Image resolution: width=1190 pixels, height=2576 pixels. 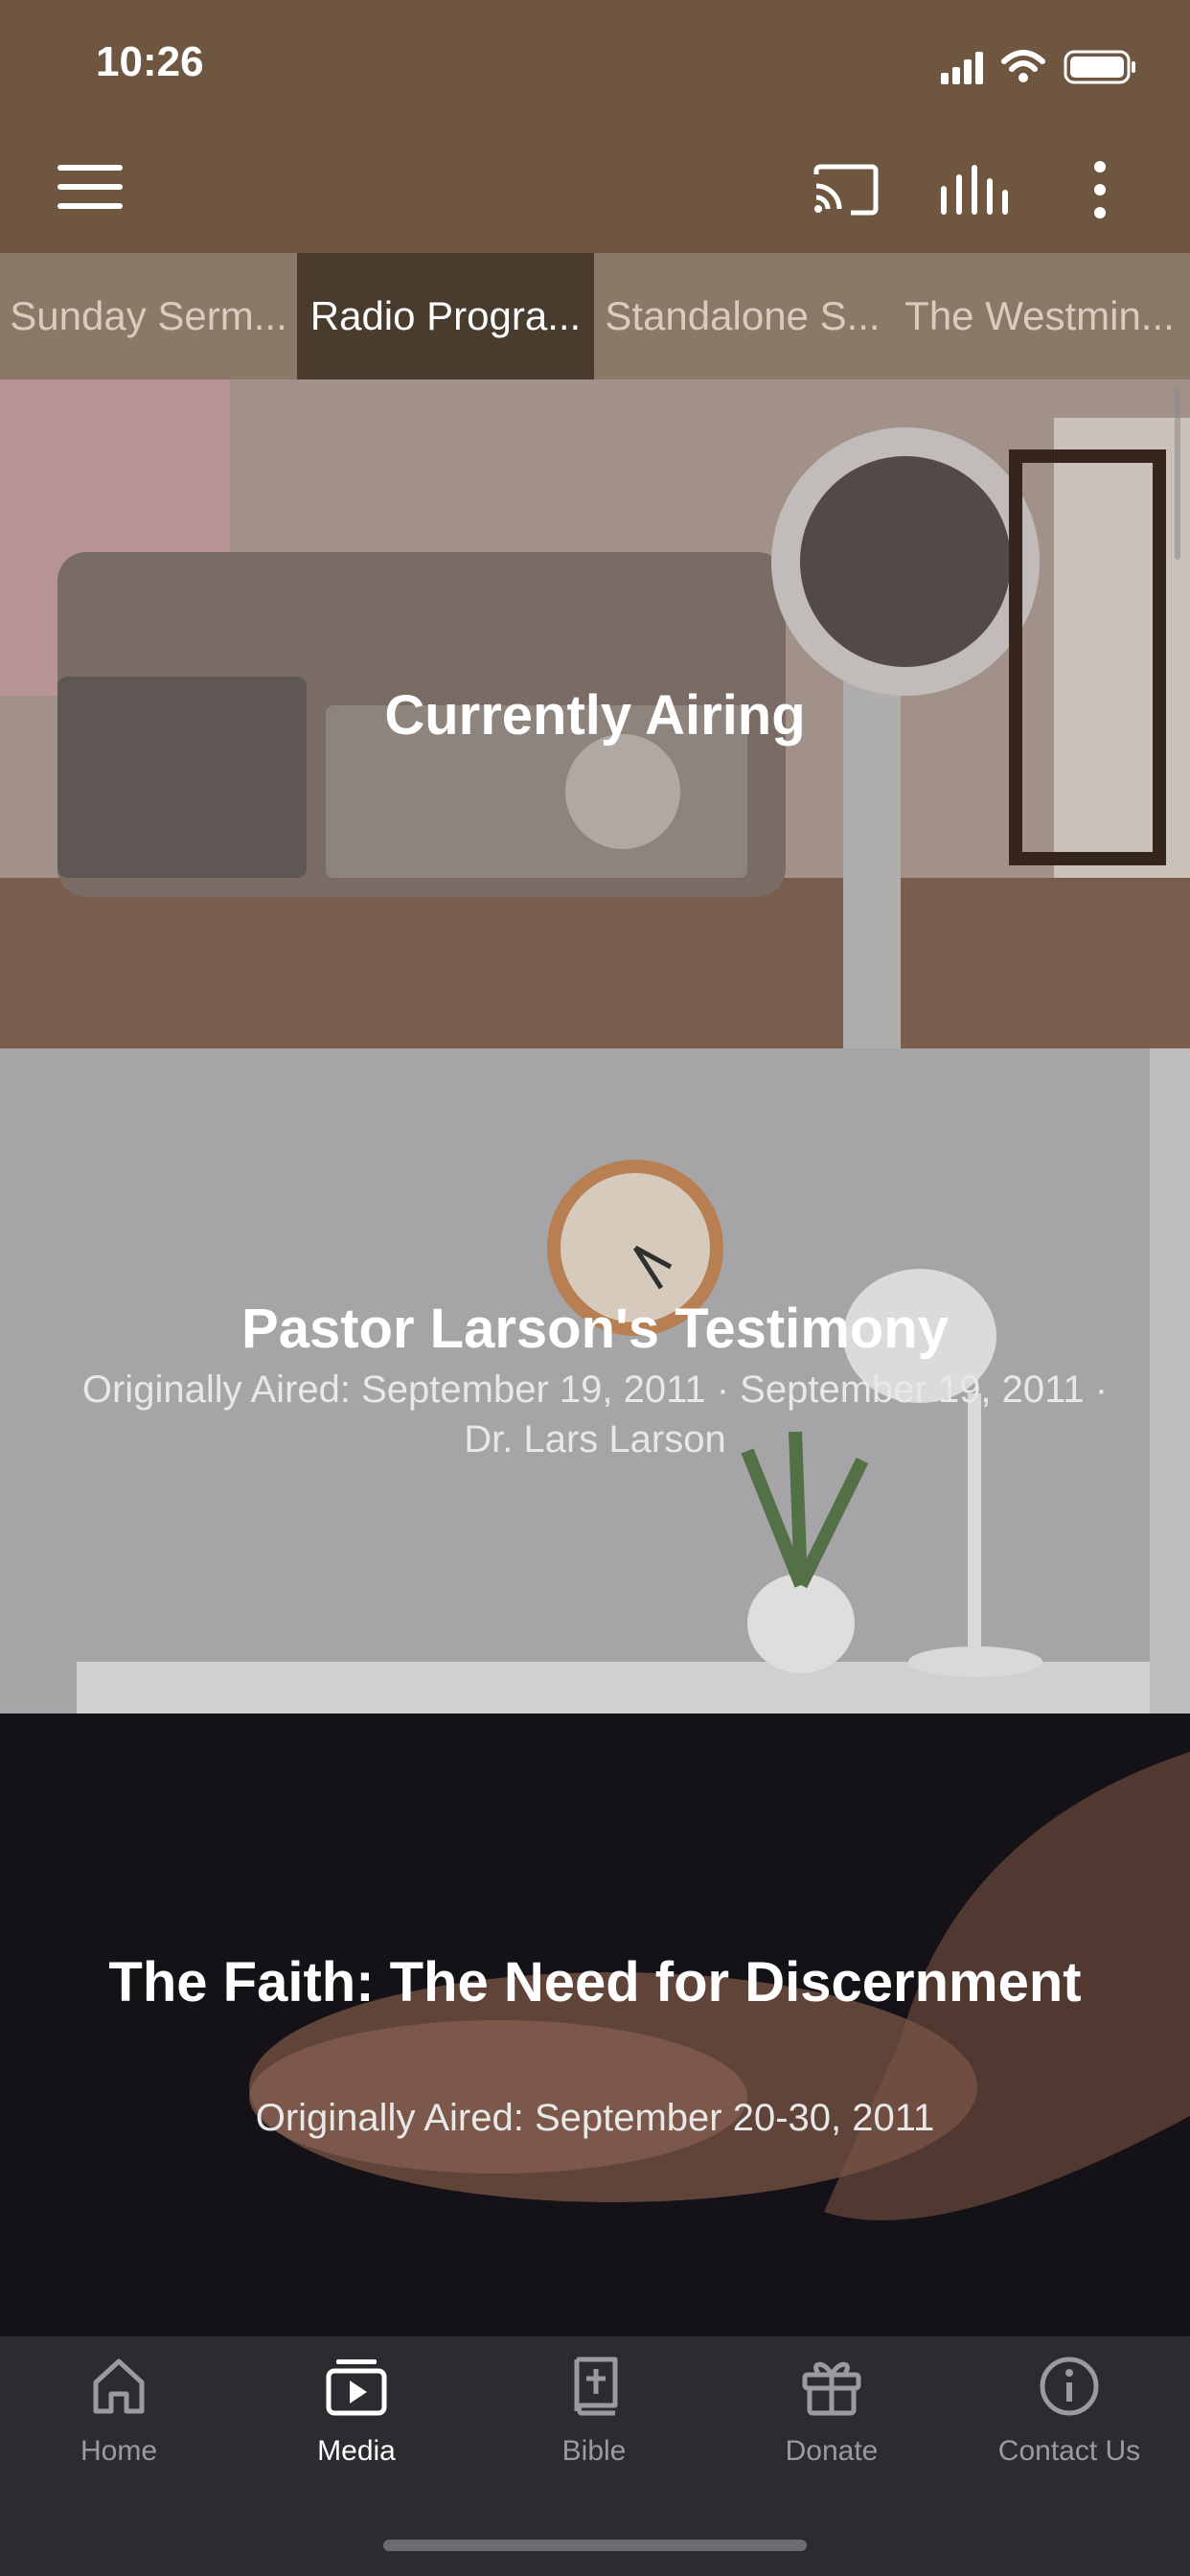 What do you see at coordinates (357, 2387) in the screenshot?
I see `media-play-icon` at bounding box center [357, 2387].